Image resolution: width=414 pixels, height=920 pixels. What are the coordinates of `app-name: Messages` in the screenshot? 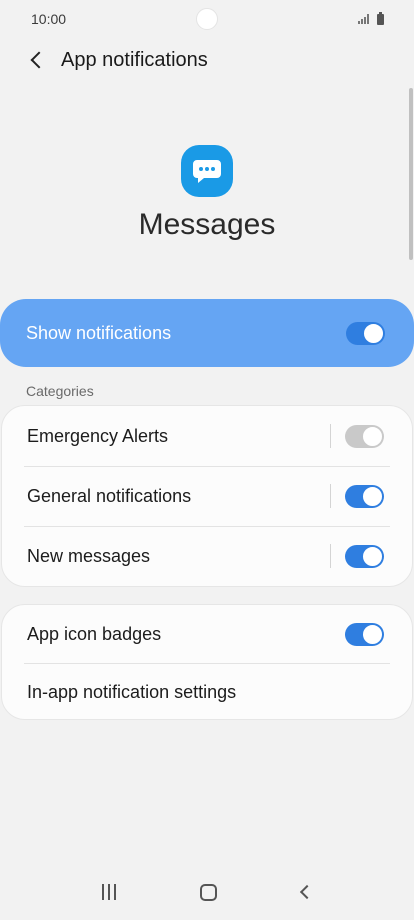 It's located at (207, 224).